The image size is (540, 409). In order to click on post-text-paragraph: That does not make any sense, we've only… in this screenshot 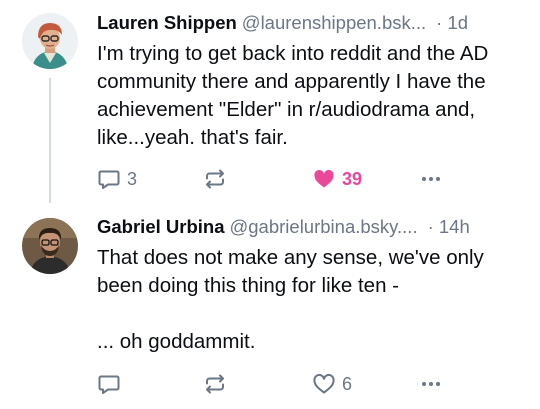, I will do `click(290, 271)`.